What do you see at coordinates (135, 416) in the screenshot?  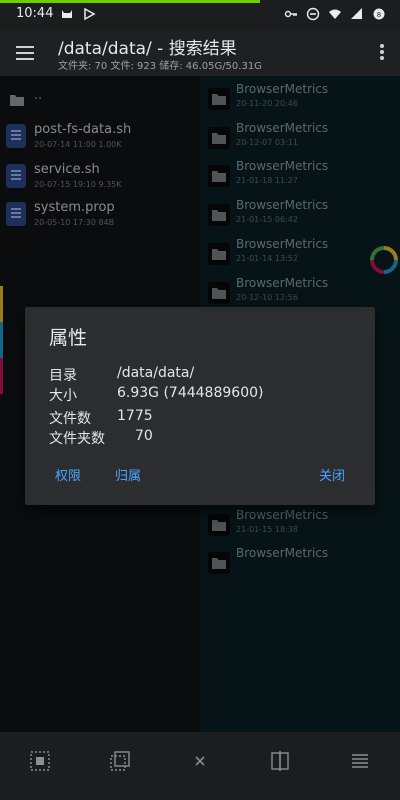 I see `prop-value-file-count: 1775` at bounding box center [135, 416].